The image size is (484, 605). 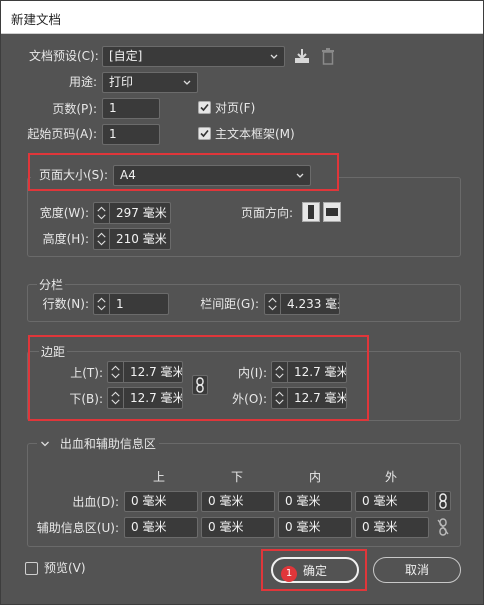 I want to click on bleed-link-button, so click(x=443, y=501).